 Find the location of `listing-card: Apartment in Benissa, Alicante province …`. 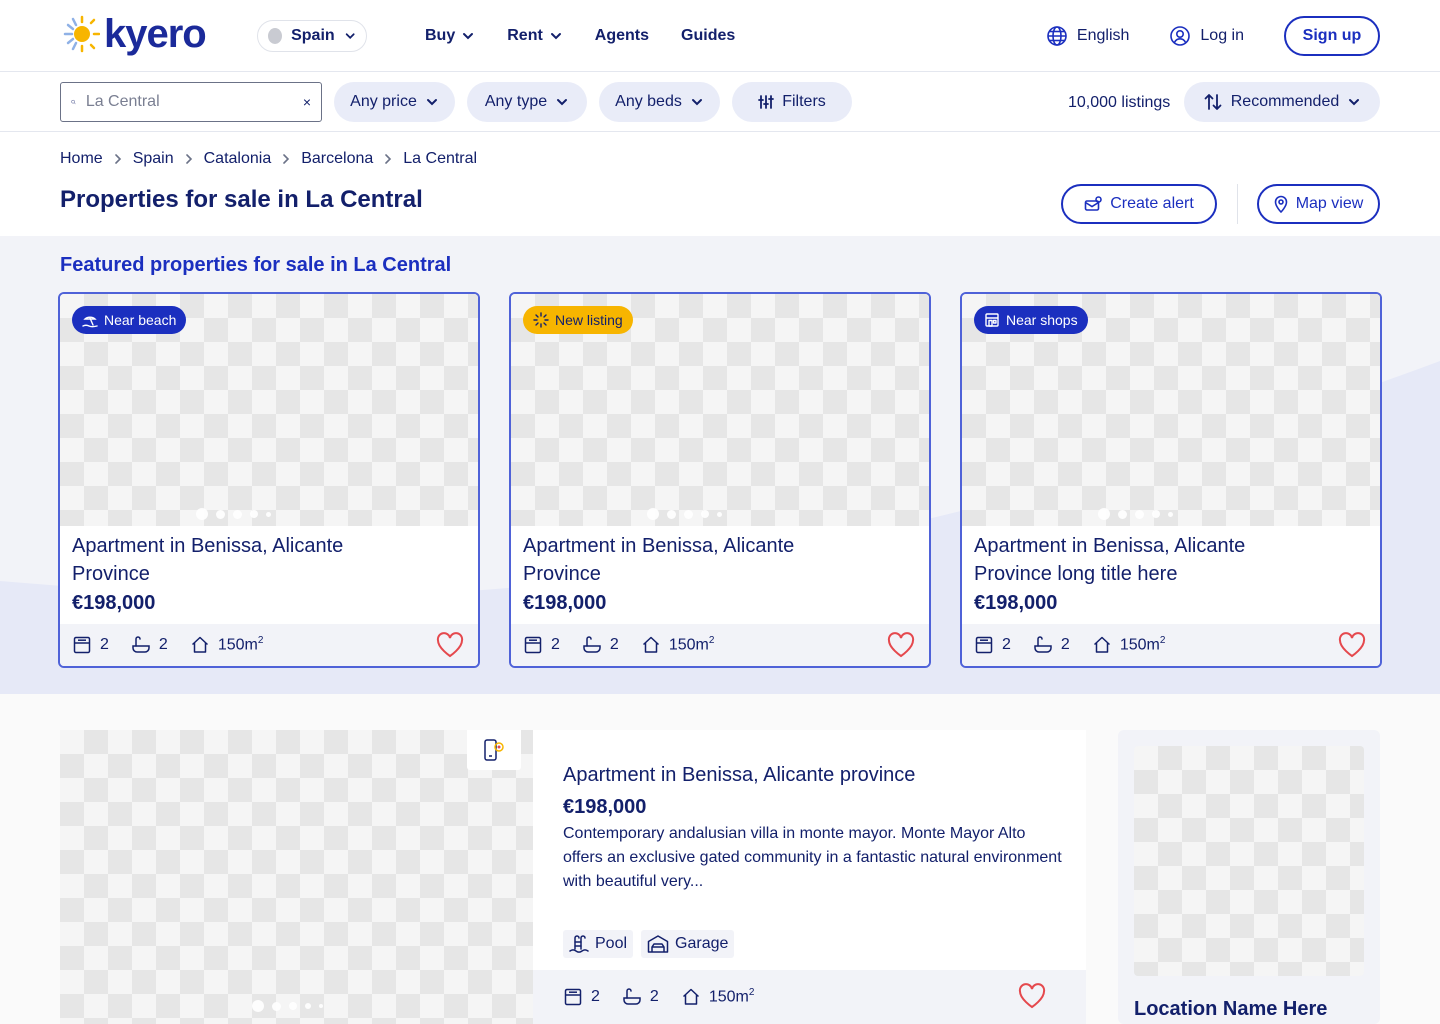

listing-card: Apartment in Benissa, Alicante province … is located at coordinates (809, 877).